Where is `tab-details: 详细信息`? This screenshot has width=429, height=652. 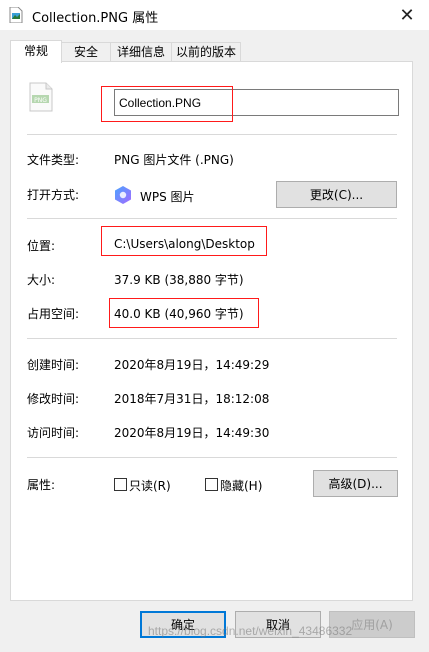 tab-details: 详细信息 is located at coordinates (141, 52).